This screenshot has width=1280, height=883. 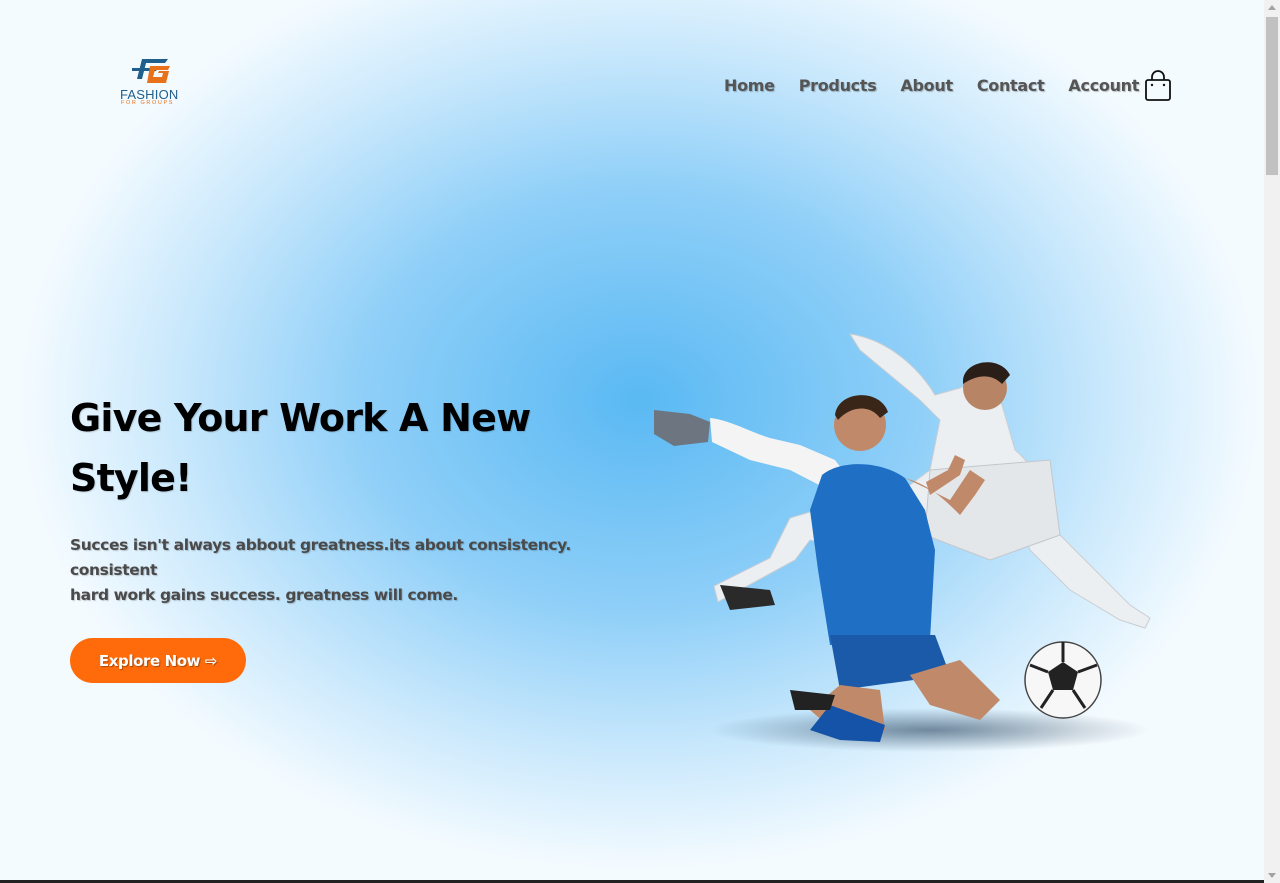 What do you see at coordinates (1011, 85) in the screenshot?
I see `nav-link-contact: Contact` at bounding box center [1011, 85].